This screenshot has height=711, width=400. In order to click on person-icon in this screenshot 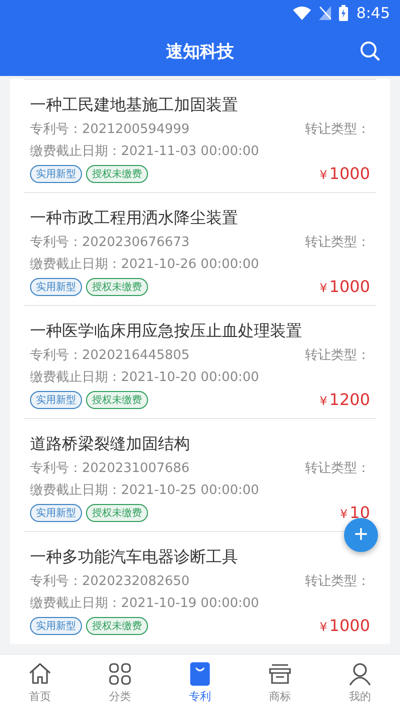, I will do `click(360, 674)`.